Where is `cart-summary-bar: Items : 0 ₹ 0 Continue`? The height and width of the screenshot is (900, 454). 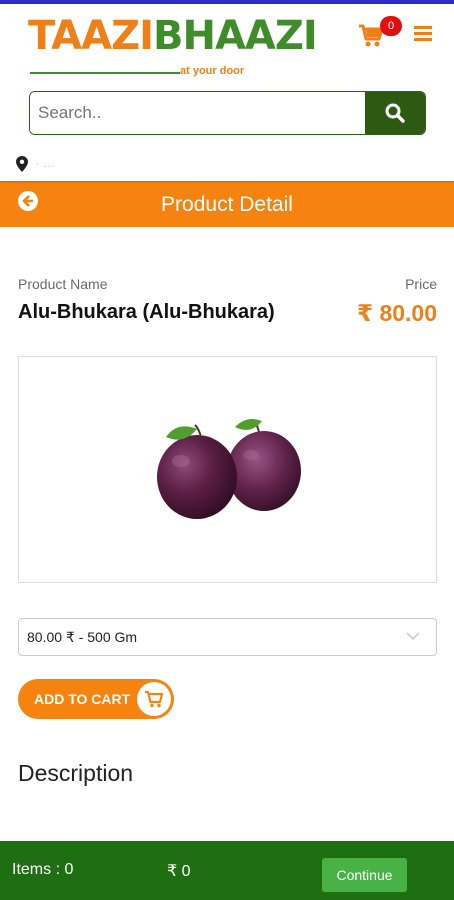
cart-summary-bar: Items : 0 ₹ 0 Continue is located at coordinates (227, 870).